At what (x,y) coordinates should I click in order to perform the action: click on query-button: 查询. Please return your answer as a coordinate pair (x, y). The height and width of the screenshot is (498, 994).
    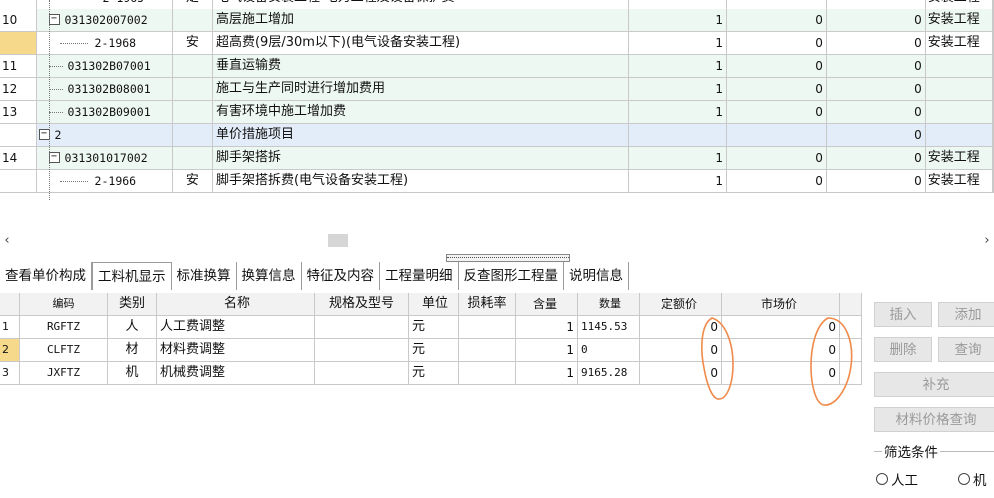
    Looking at the image, I should click on (966, 349).